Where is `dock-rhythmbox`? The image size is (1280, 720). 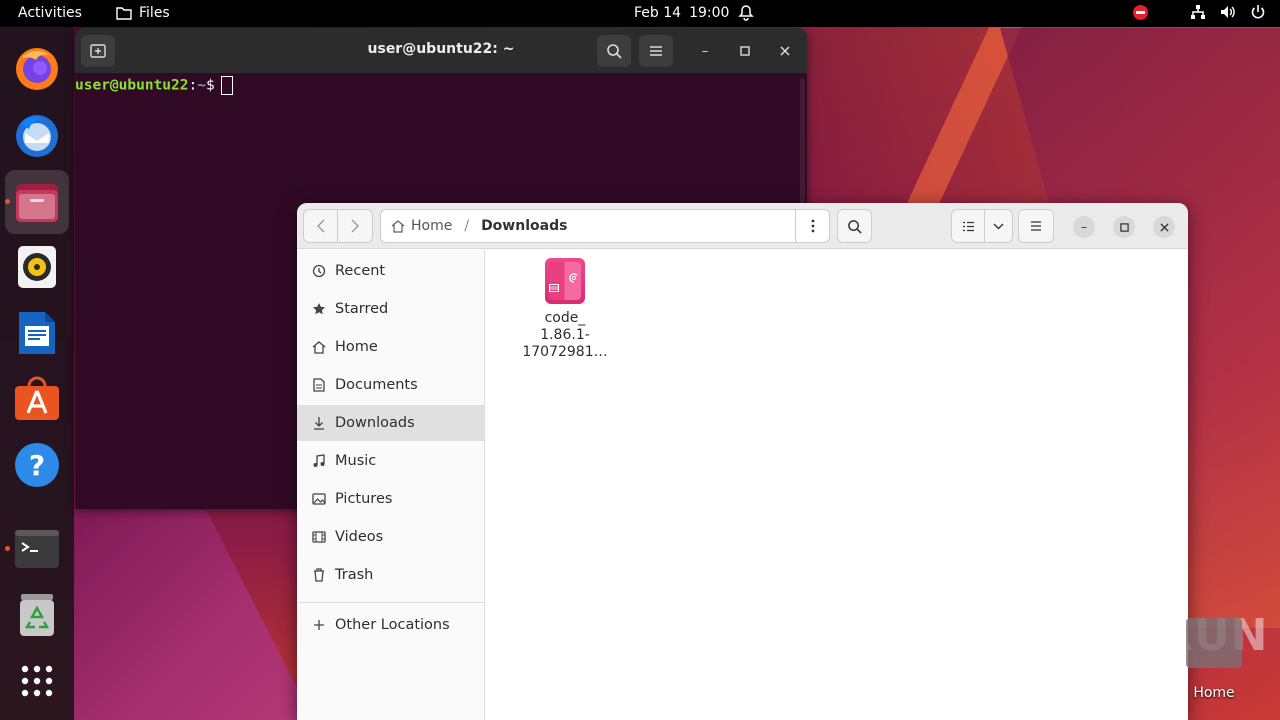
dock-rhythmbox is located at coordinates (37, 267).